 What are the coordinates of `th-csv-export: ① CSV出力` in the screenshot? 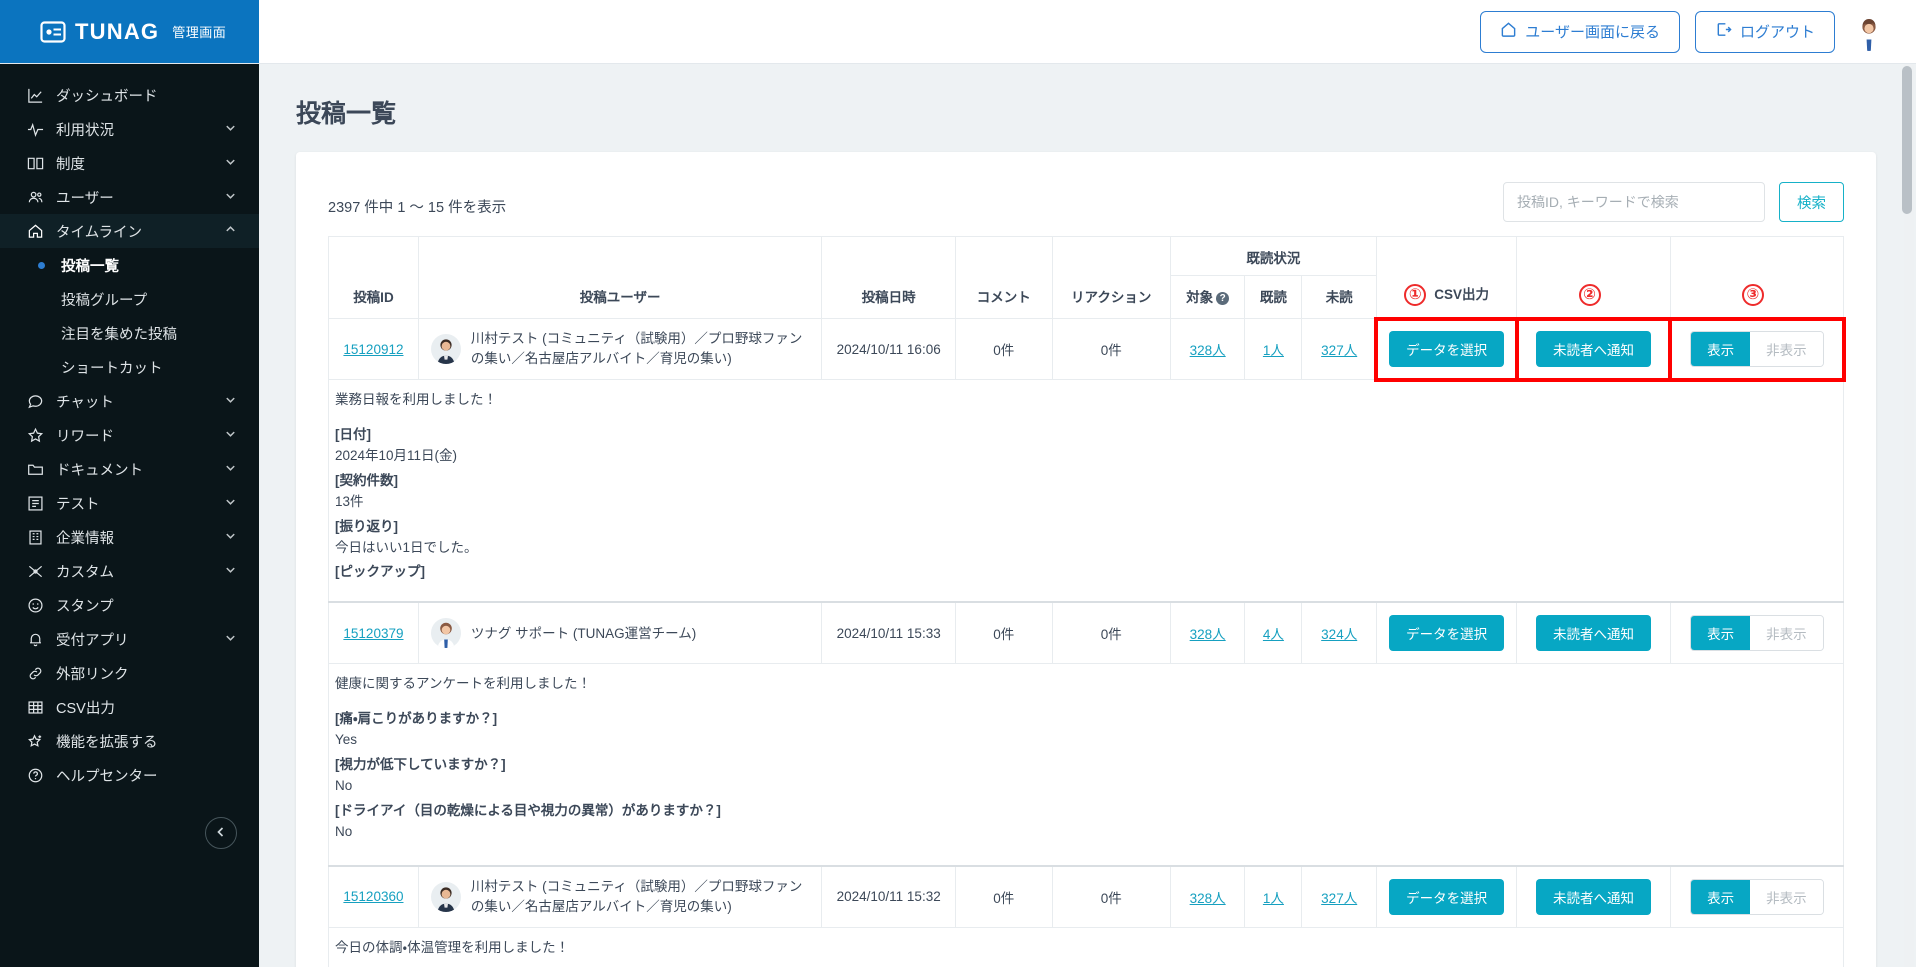 It's located at (1446, 277).